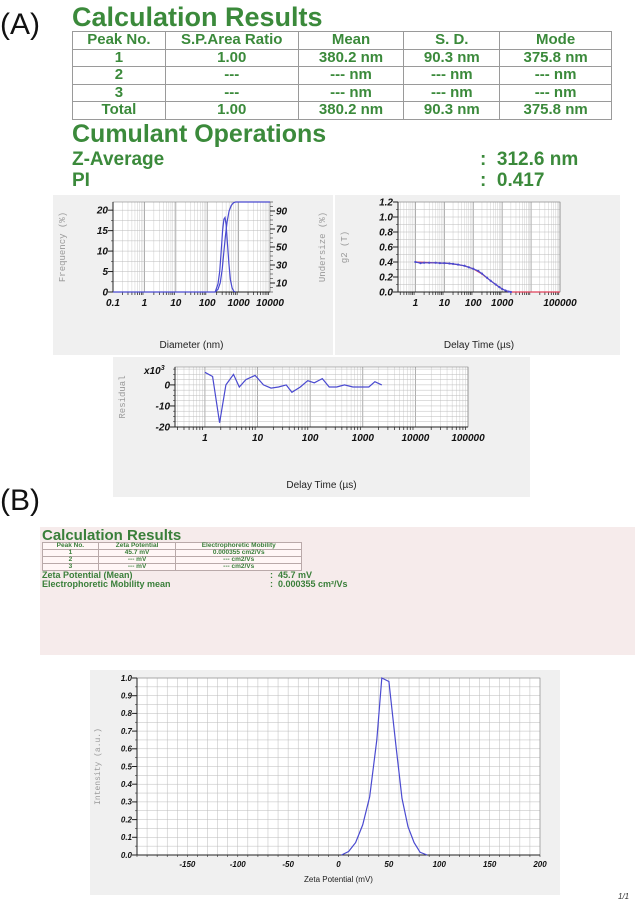 This screenshot has height=904, width=640. What do you see at coordinates (342, 110) in the screenshot?
I see `table-row: Total 1.00 380.2 nm 90.3 nm 375.8 nm` at bounding box center [342, 110].